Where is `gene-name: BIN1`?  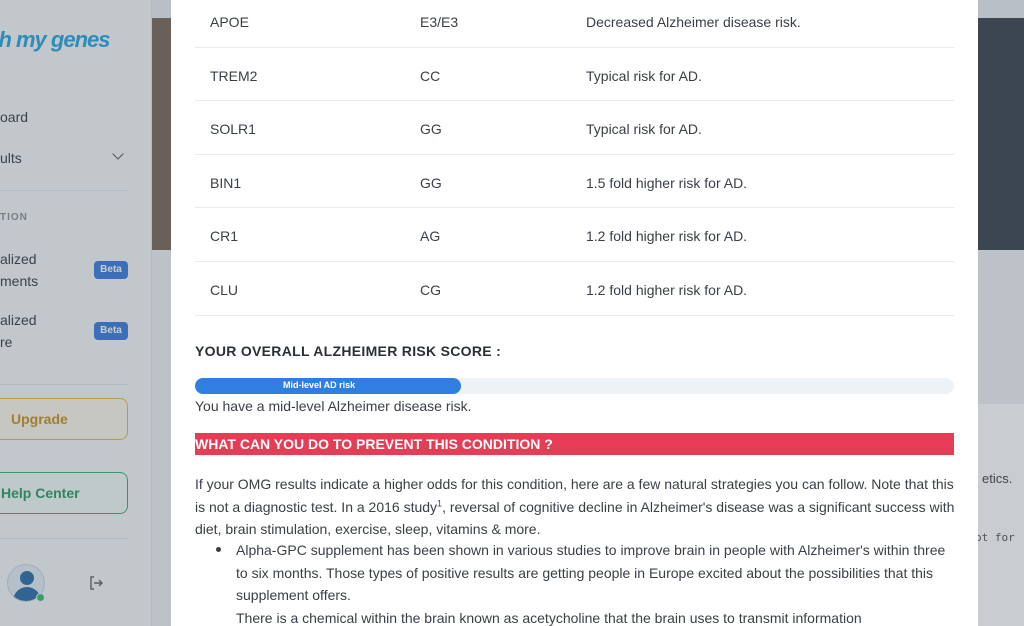 gene-name: BIN1 is located at coordinates (226, 182).